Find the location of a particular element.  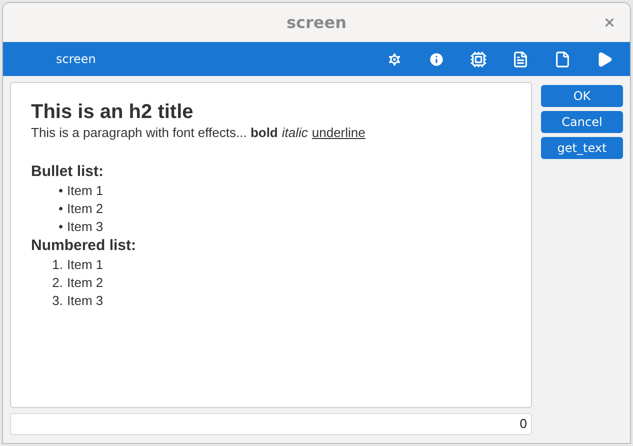

chip-icon is located at coordinates (478, 59).